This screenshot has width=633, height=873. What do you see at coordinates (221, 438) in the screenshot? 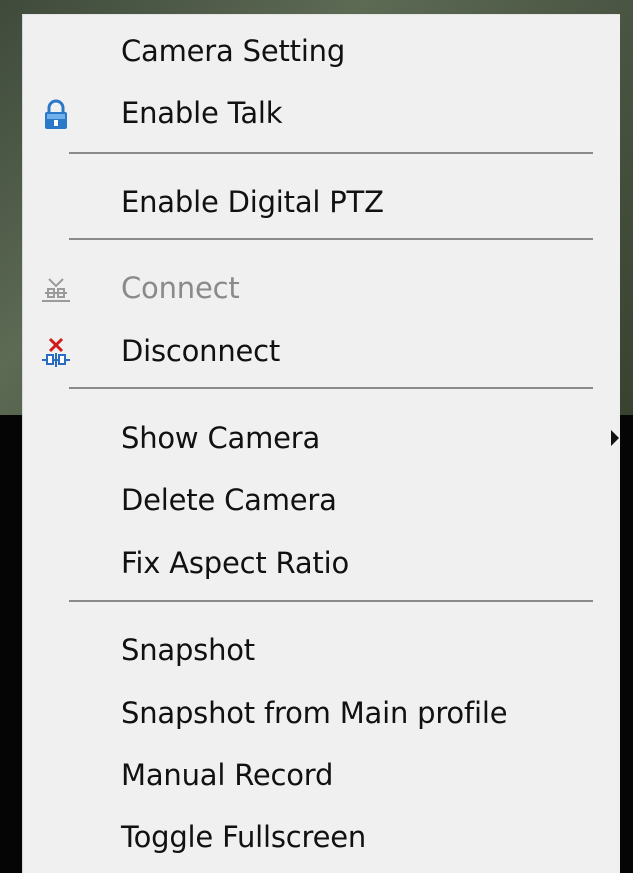
I see `menu-item-label: Show Camera` at bounding box center [221, 438].